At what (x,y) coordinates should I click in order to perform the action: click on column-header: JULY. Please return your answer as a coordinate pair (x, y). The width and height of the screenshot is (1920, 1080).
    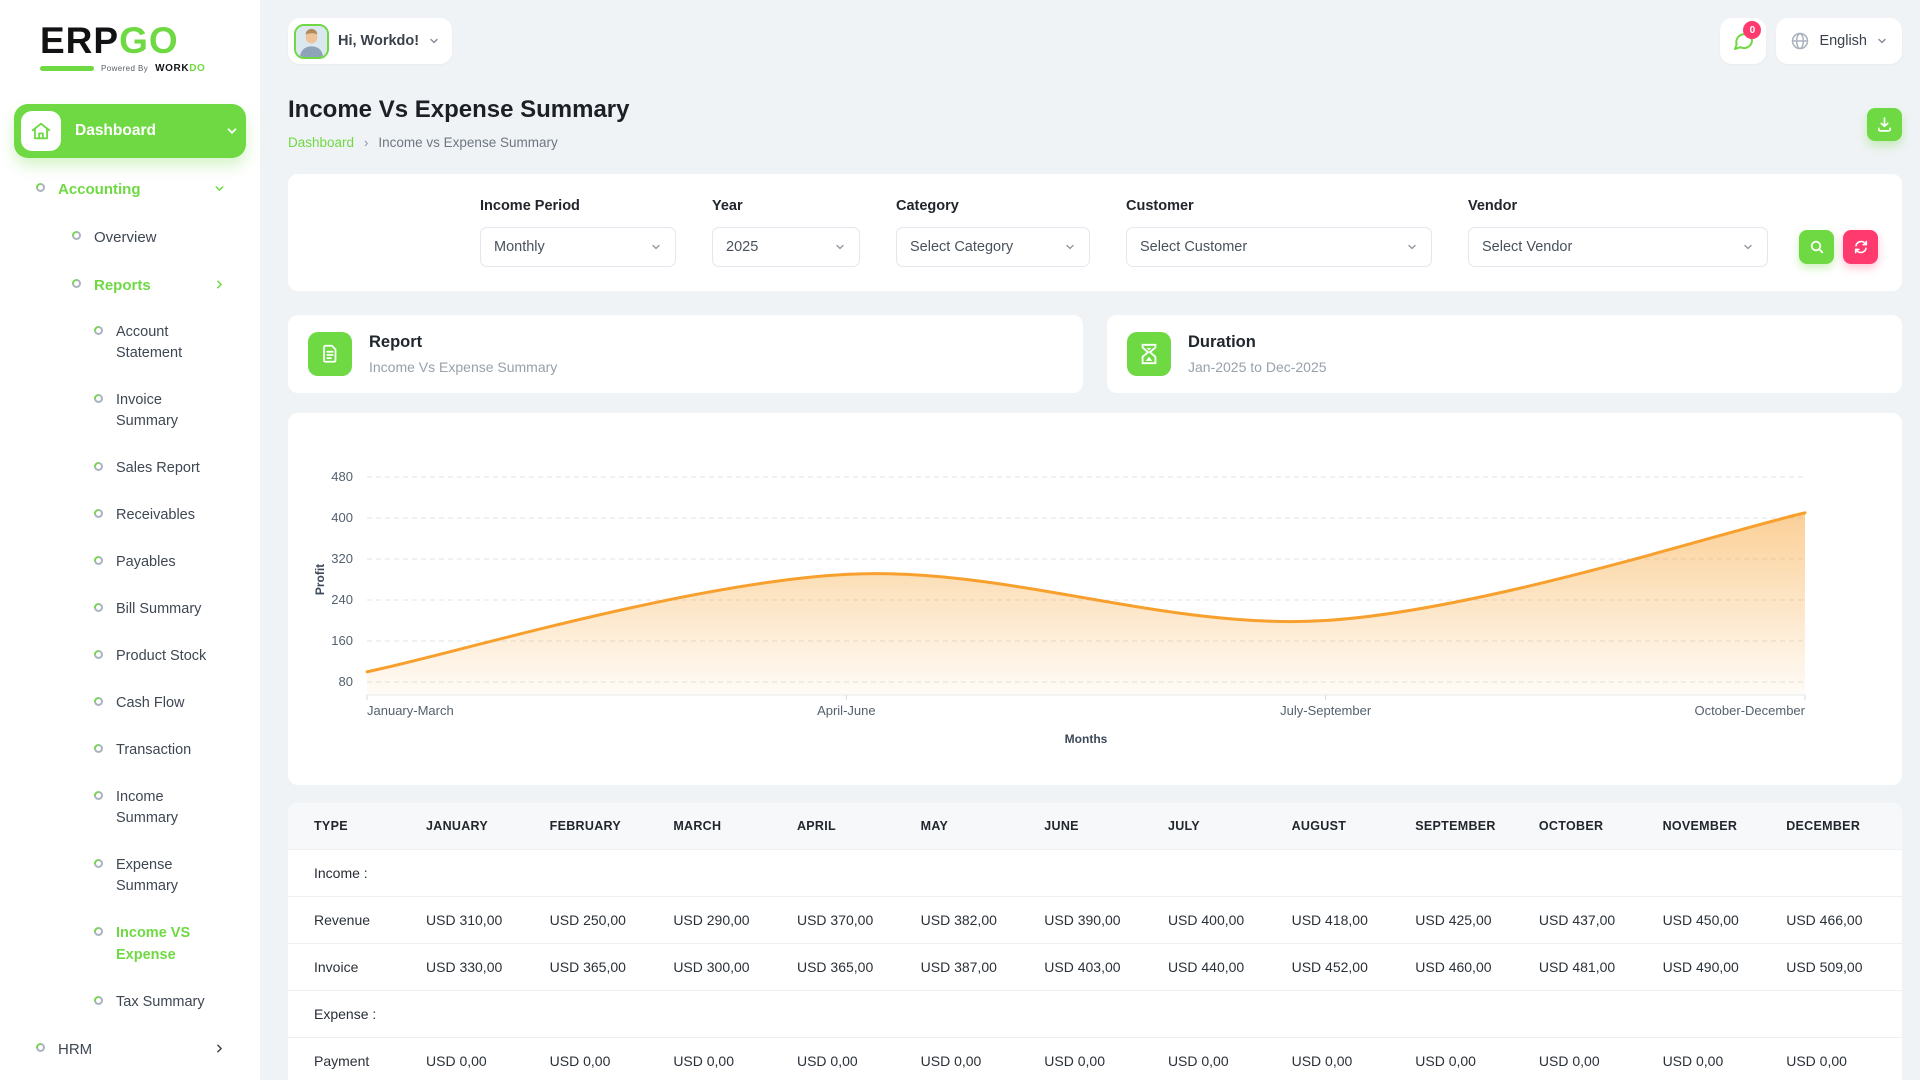
    Looking at the image, I should click on (1221, 826).